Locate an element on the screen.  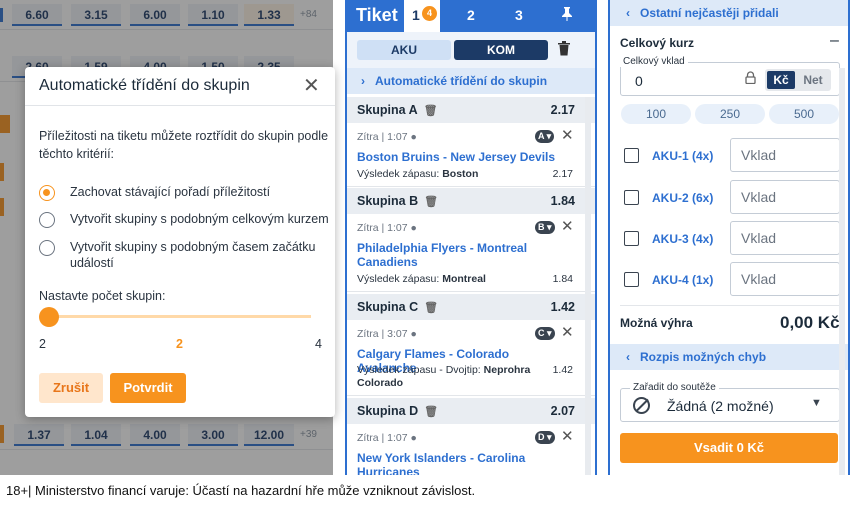
currency-kc-button: Kč is located at coordinates (781, 80).